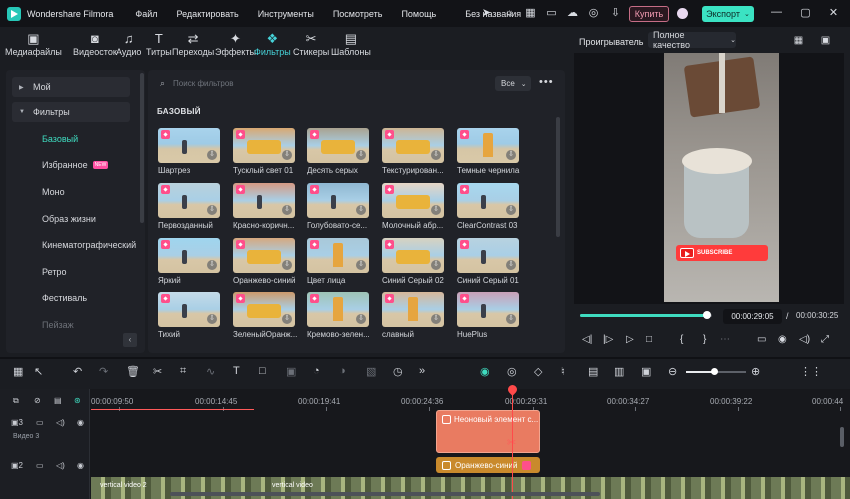 The height and width of the screenshot is (499, 850). I want to click on sidebar-item-landscape: Пейзаж, so click(68, 325).